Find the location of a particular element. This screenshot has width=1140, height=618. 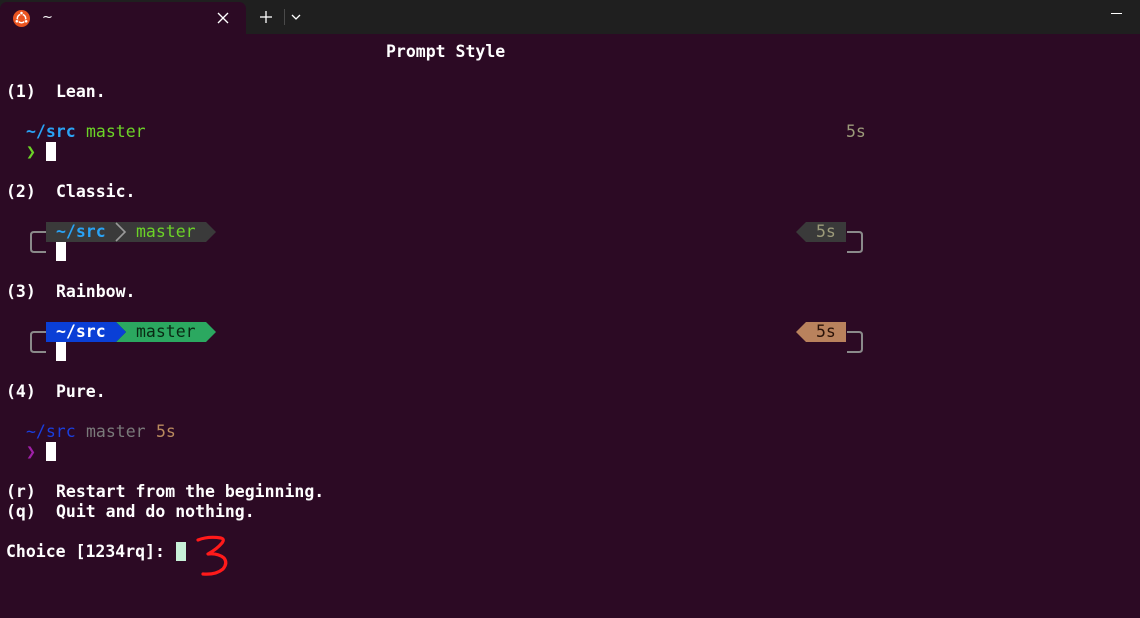

pure-branch: master is located at coordinates (116, 431).